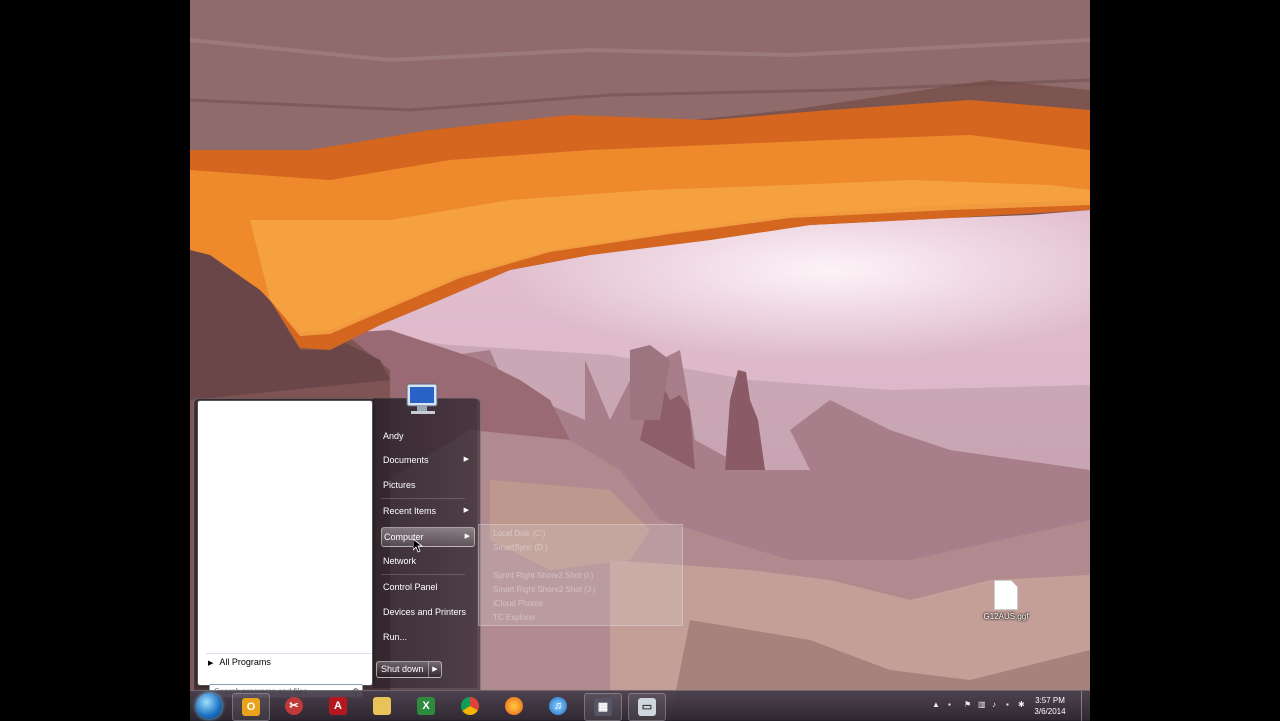 This screenshot has width=1280, height=721. I want to click on taskbar-chrome, so click(470, 706).